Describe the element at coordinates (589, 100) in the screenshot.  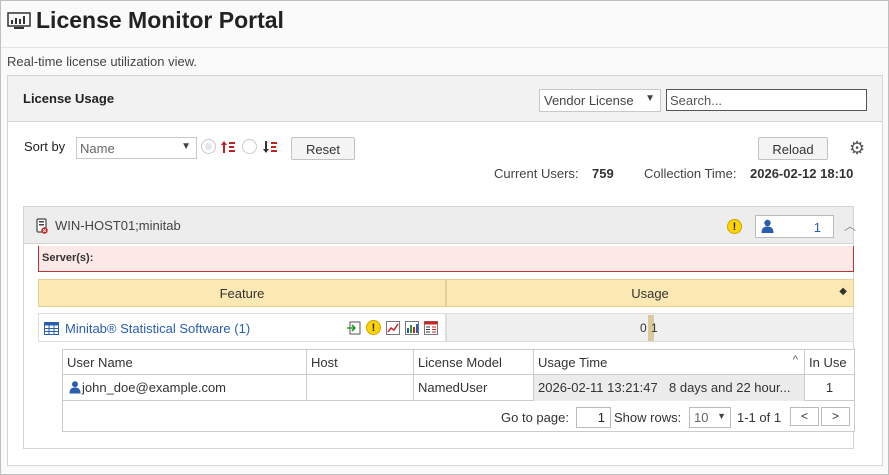
I see `vendor-select-value: Vendor License` at that location.